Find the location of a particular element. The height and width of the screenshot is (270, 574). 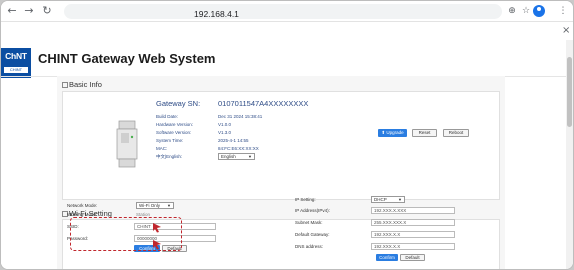

brand-logo: ChNT CHINT is located at coordinates (16, 63).